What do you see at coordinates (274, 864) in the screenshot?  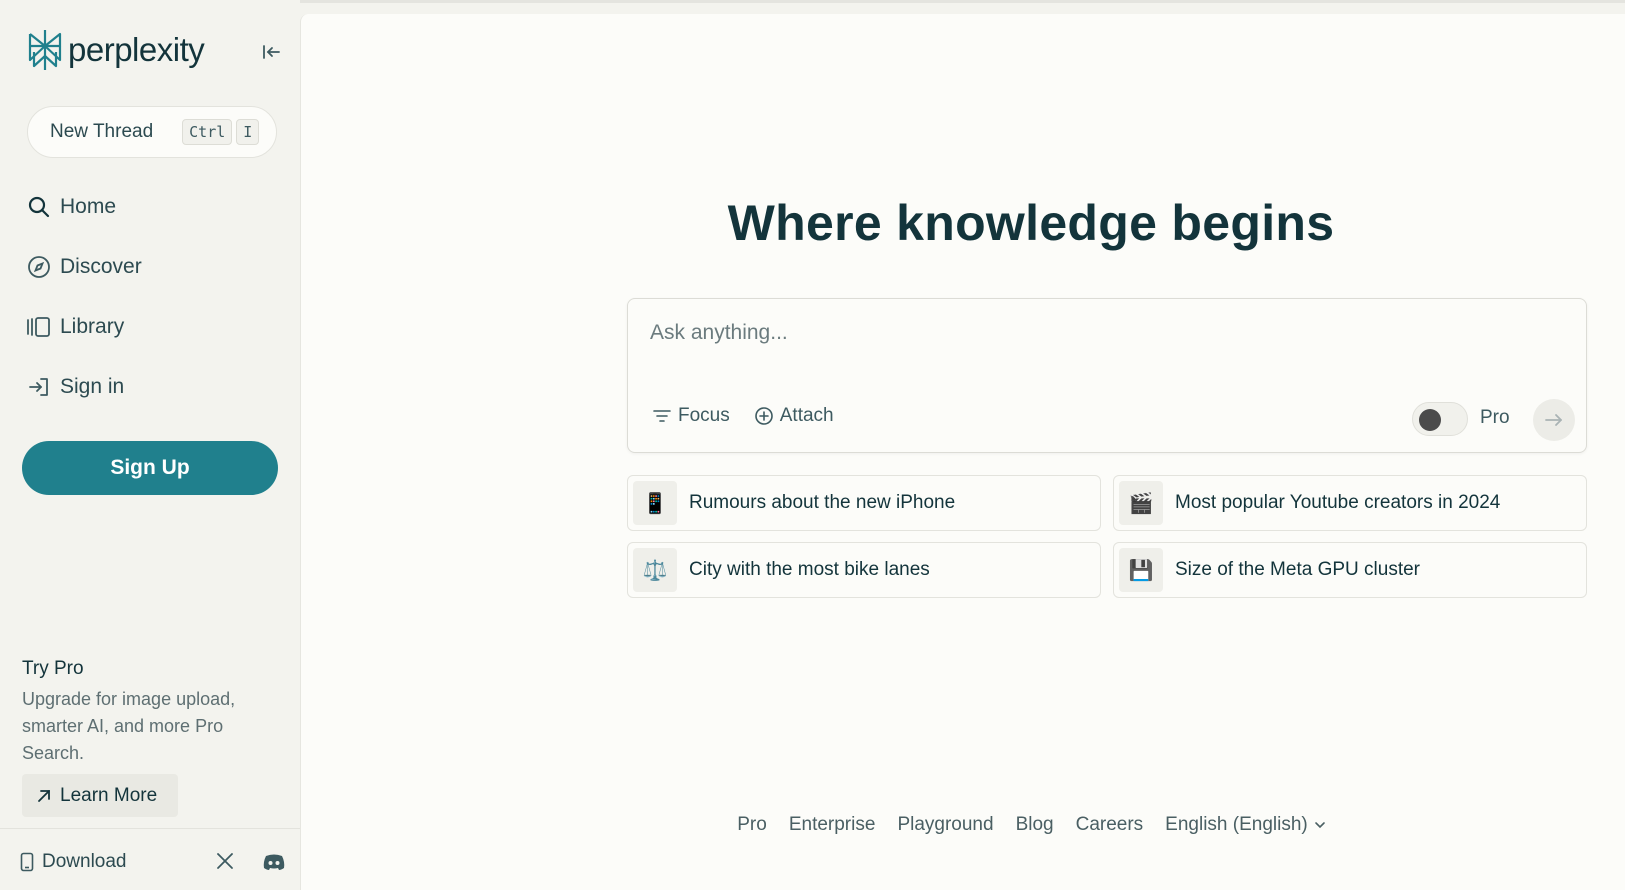 I see `discord-icon` at bounding box center [274, 864].